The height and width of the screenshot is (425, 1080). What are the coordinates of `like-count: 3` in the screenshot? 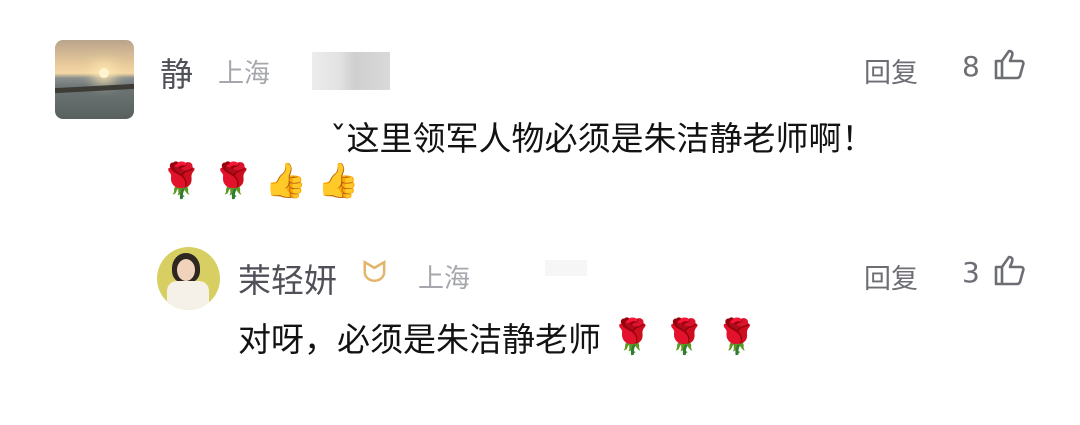 It's located at (971, 272).